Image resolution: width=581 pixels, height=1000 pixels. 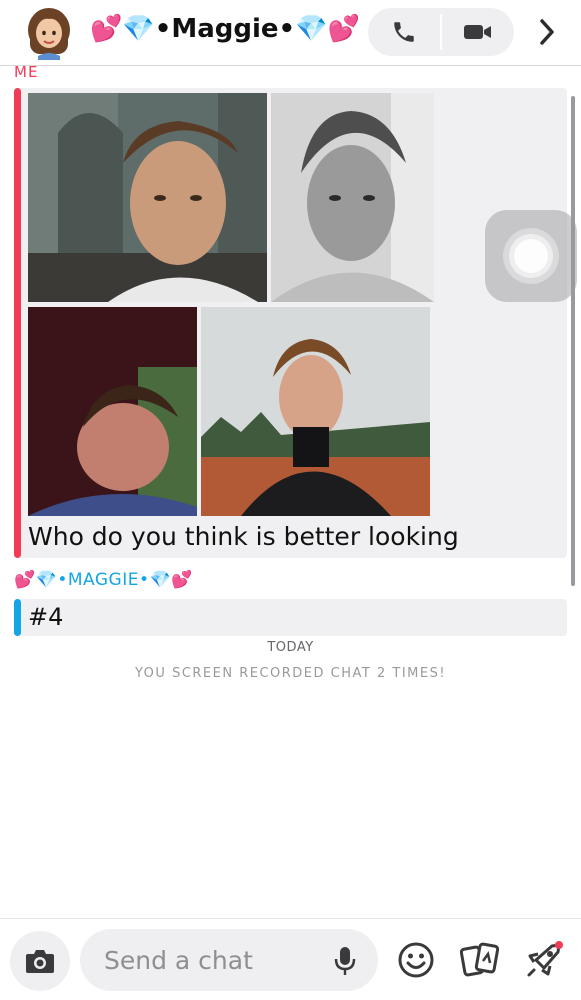 I want to click on microphone-icon, so click(x=345, y=961).